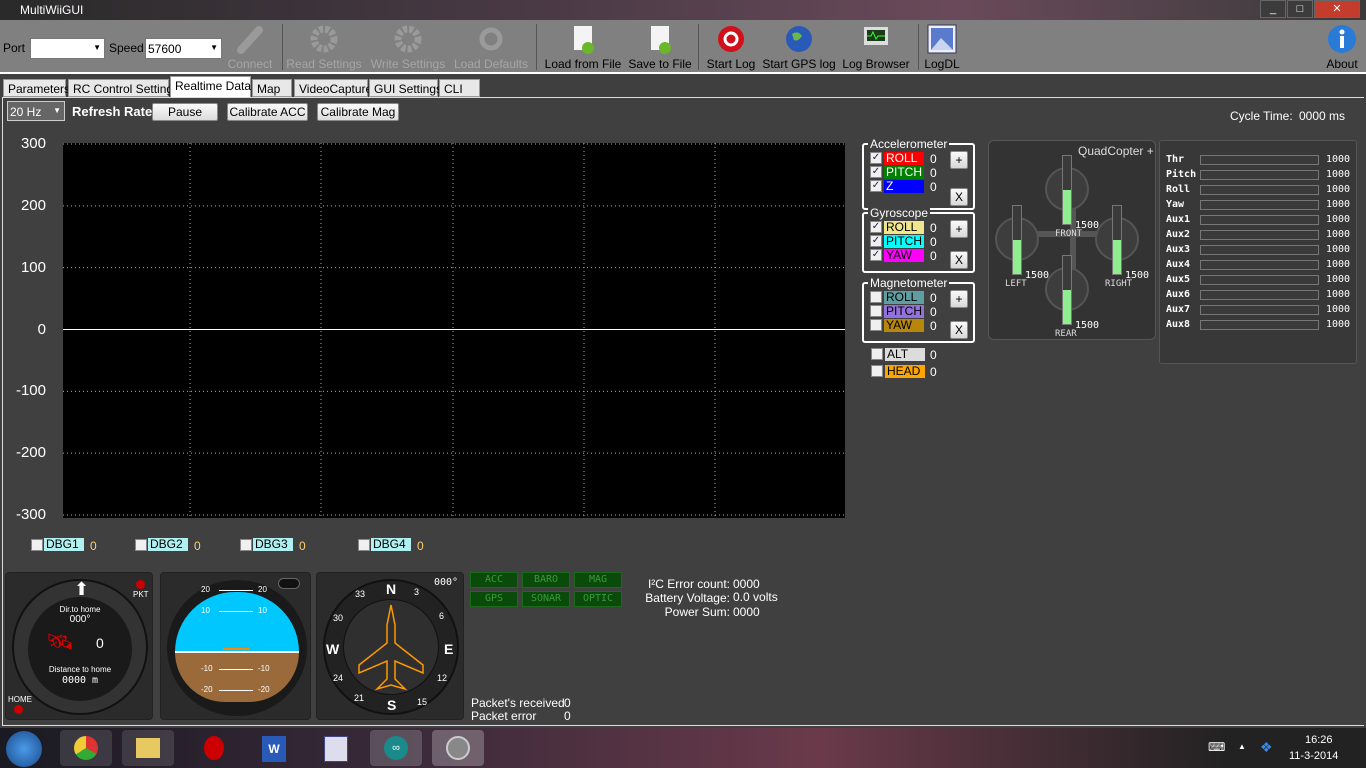 This screenshot has height=768, width=1366. What do you see at coordinates (446, 582) in the screenshot?
I see `compass-heading: 000°` at bounding box center [446, 582].